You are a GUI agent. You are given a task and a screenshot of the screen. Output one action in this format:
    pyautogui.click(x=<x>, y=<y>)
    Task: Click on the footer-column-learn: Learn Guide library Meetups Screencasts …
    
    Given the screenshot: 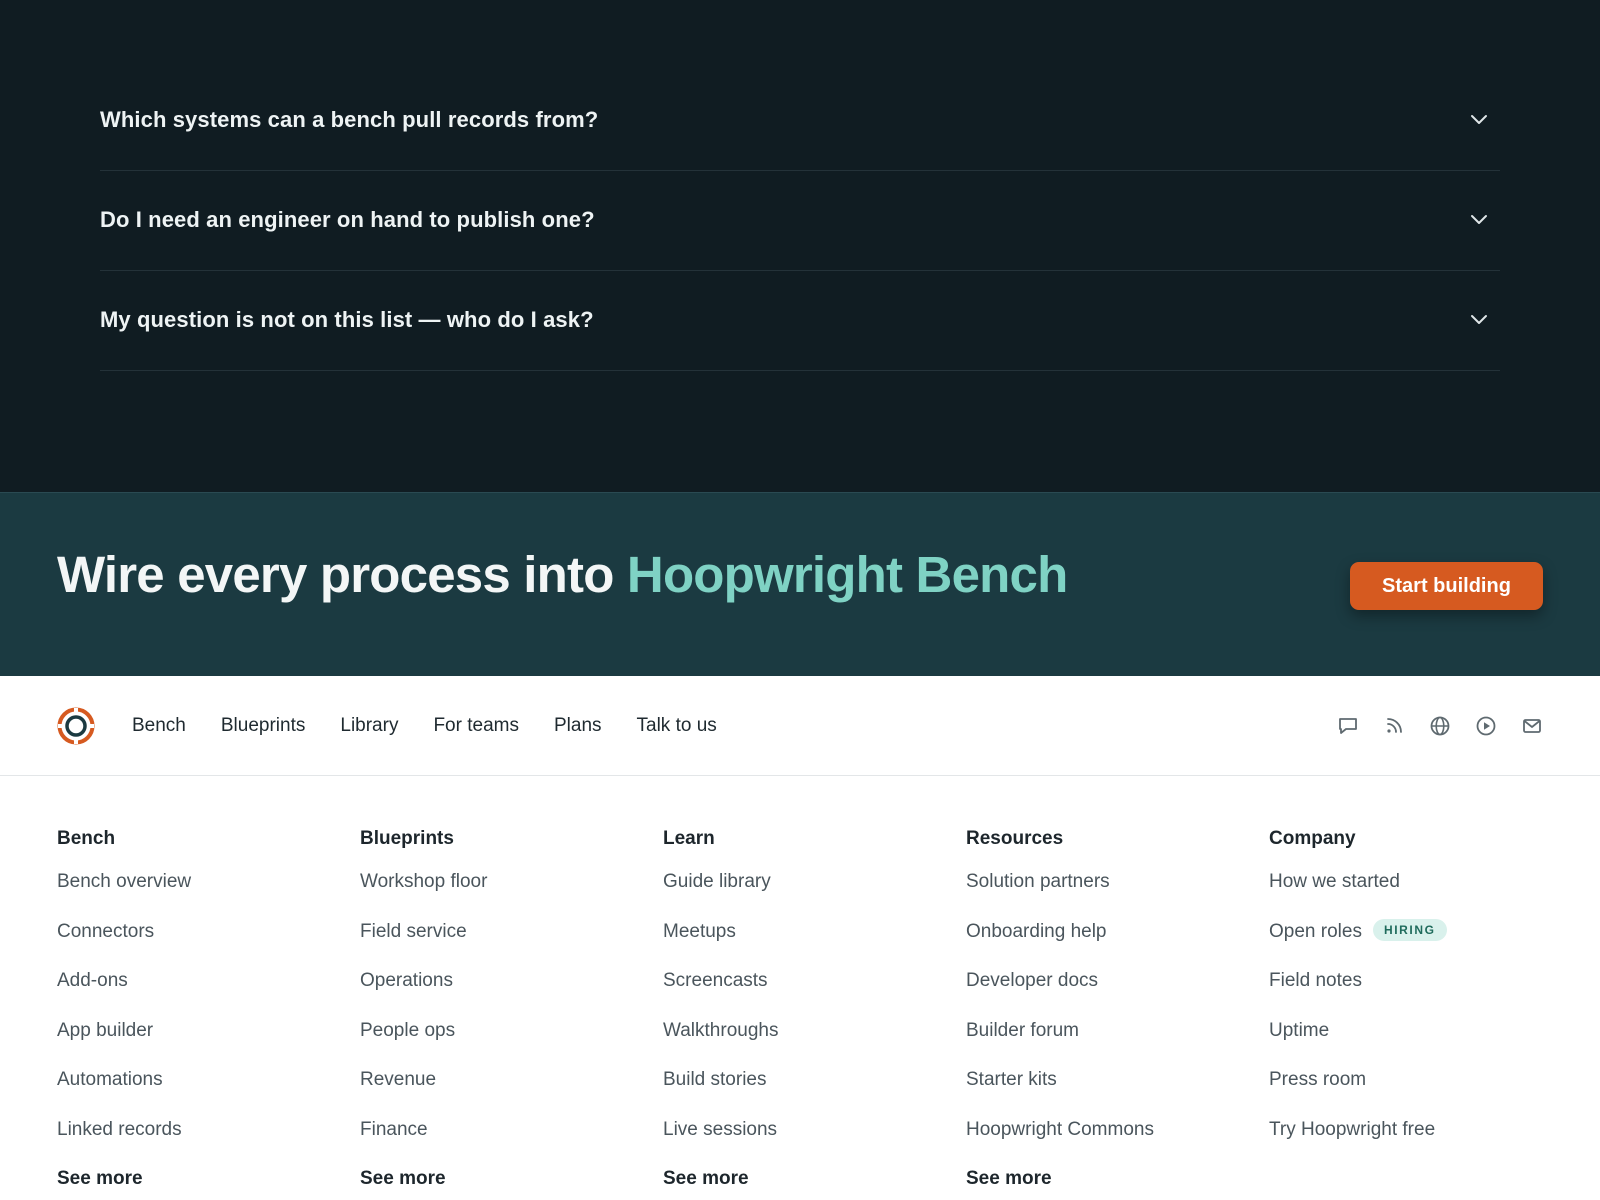 What is the action you would take?
    pyautogui.click(x=814, y=1013)
    